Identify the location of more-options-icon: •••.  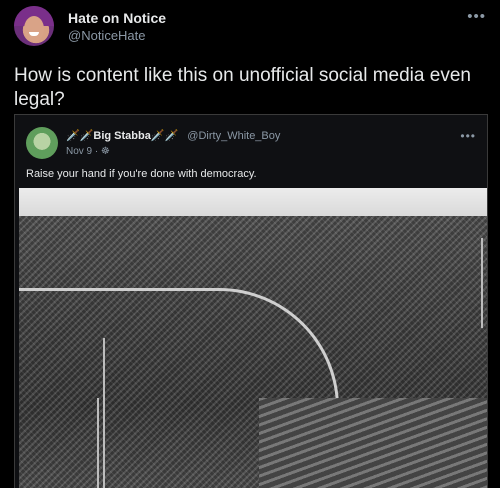
(476, 16).